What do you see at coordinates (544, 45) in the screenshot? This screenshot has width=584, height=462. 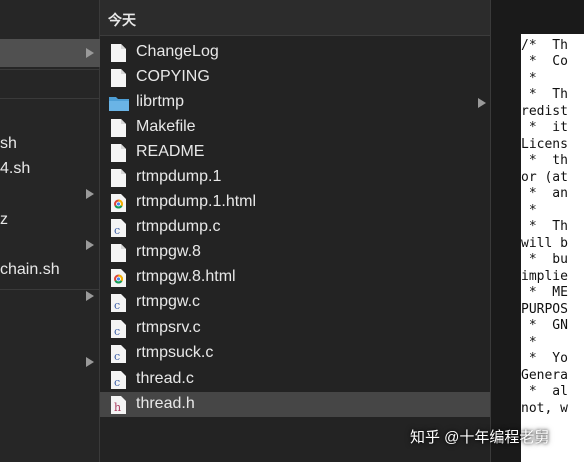 I see `preview-line: /* Th` at bounding box center [544, 45].